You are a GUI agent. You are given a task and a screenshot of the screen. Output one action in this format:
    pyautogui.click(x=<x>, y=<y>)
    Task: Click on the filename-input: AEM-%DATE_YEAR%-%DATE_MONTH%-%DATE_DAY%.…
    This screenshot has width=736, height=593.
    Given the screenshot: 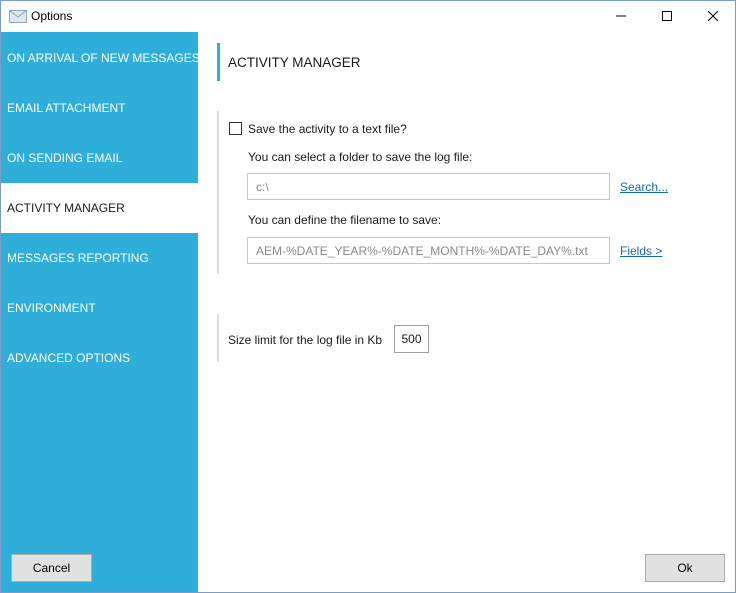 What is the action you would take?
    pyautogui.click(x=428, y=250)
    